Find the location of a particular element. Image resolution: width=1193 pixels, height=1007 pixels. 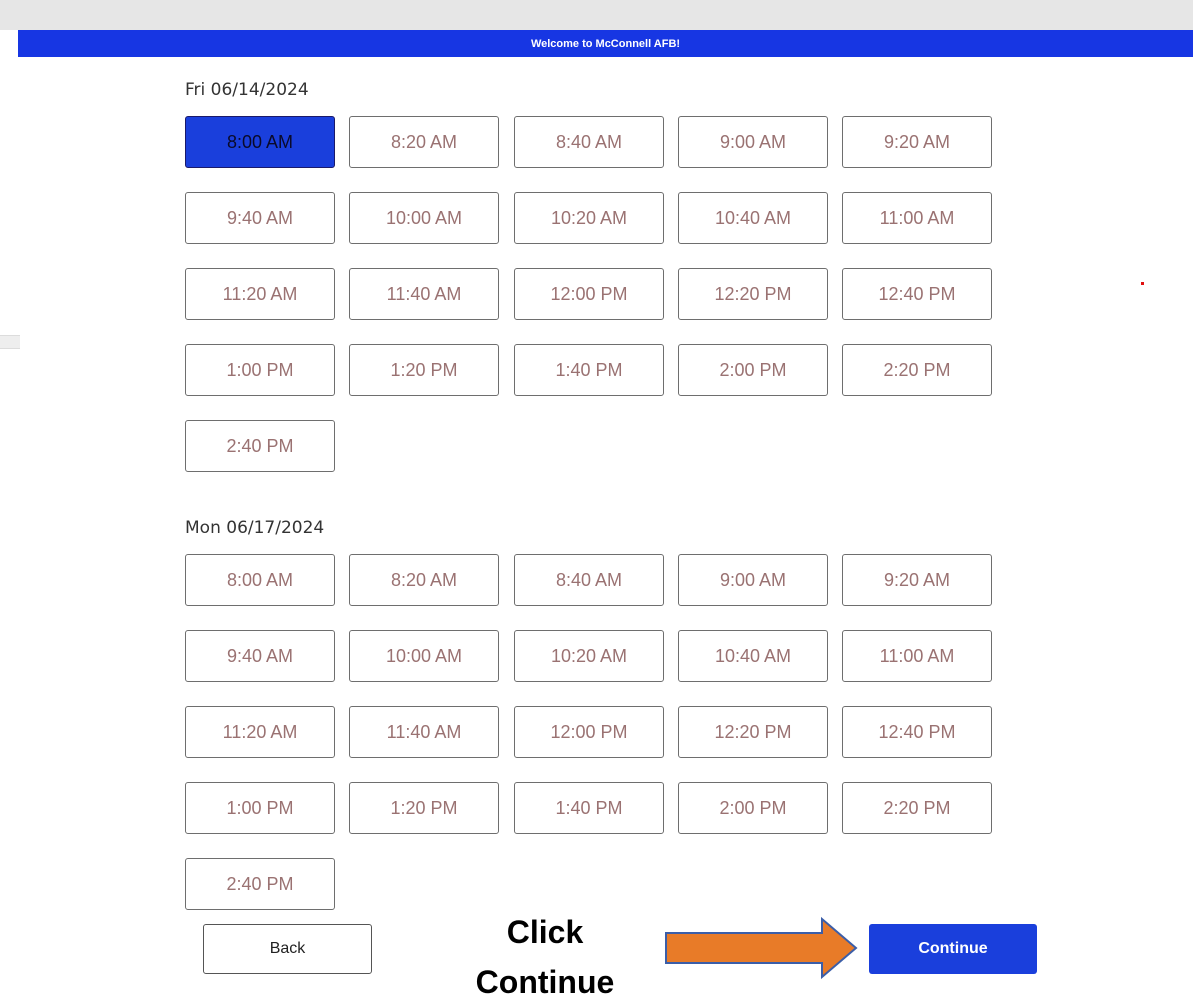

welcome-banner: Welcome to McConnell AFB! is located at coordinates (605, 43).